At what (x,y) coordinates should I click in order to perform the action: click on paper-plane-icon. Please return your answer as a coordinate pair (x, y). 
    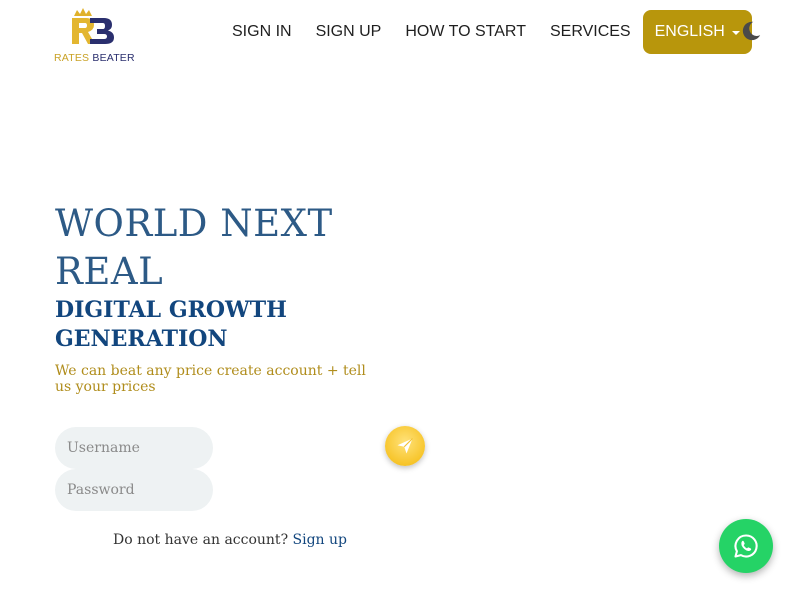
    Looking at the image, I should click on (405, 446).